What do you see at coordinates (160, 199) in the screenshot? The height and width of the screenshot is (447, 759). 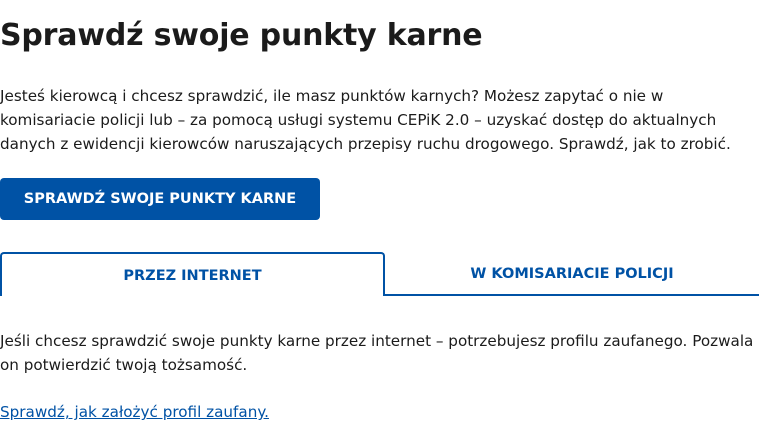 I see `check-penalty-points-button: SPRAWDŹ SWOJE PUNKTY KARNE` at bounding box center [160, 199].